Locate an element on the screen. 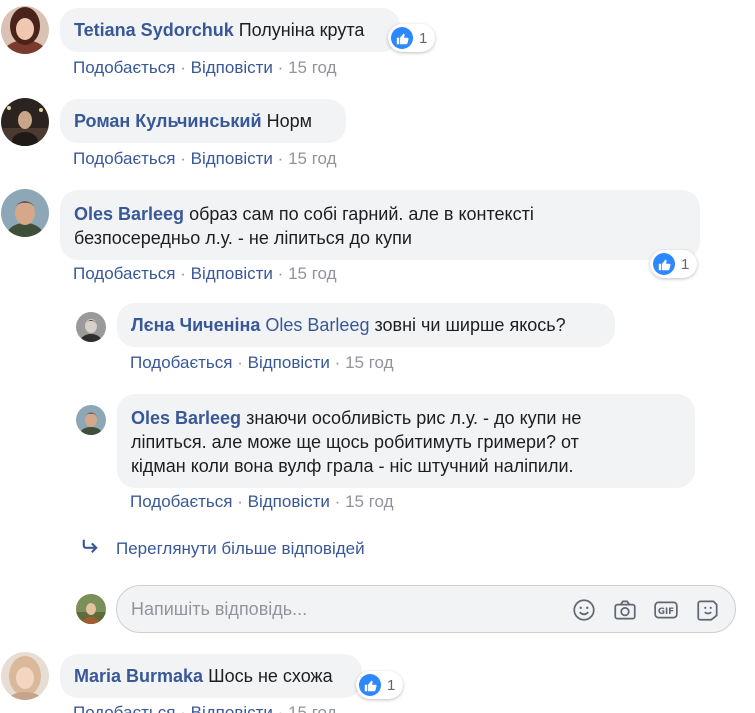 This screenshot has width=755, height=713. comment-author: Tetiana Sydorchuk is located at coordinates (154, 30).